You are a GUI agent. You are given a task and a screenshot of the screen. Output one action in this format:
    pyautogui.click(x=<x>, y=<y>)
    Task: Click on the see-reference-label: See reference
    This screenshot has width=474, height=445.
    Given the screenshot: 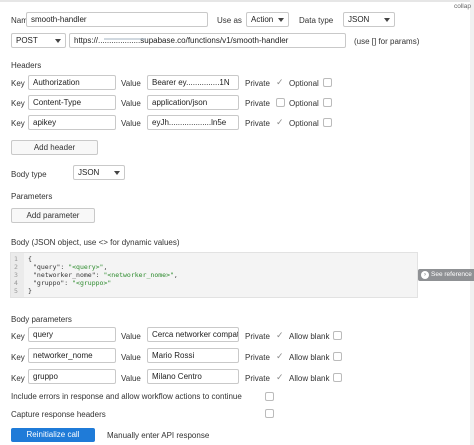 What is the action you would take?
    pyautogui.click(x=451, y=274)
    